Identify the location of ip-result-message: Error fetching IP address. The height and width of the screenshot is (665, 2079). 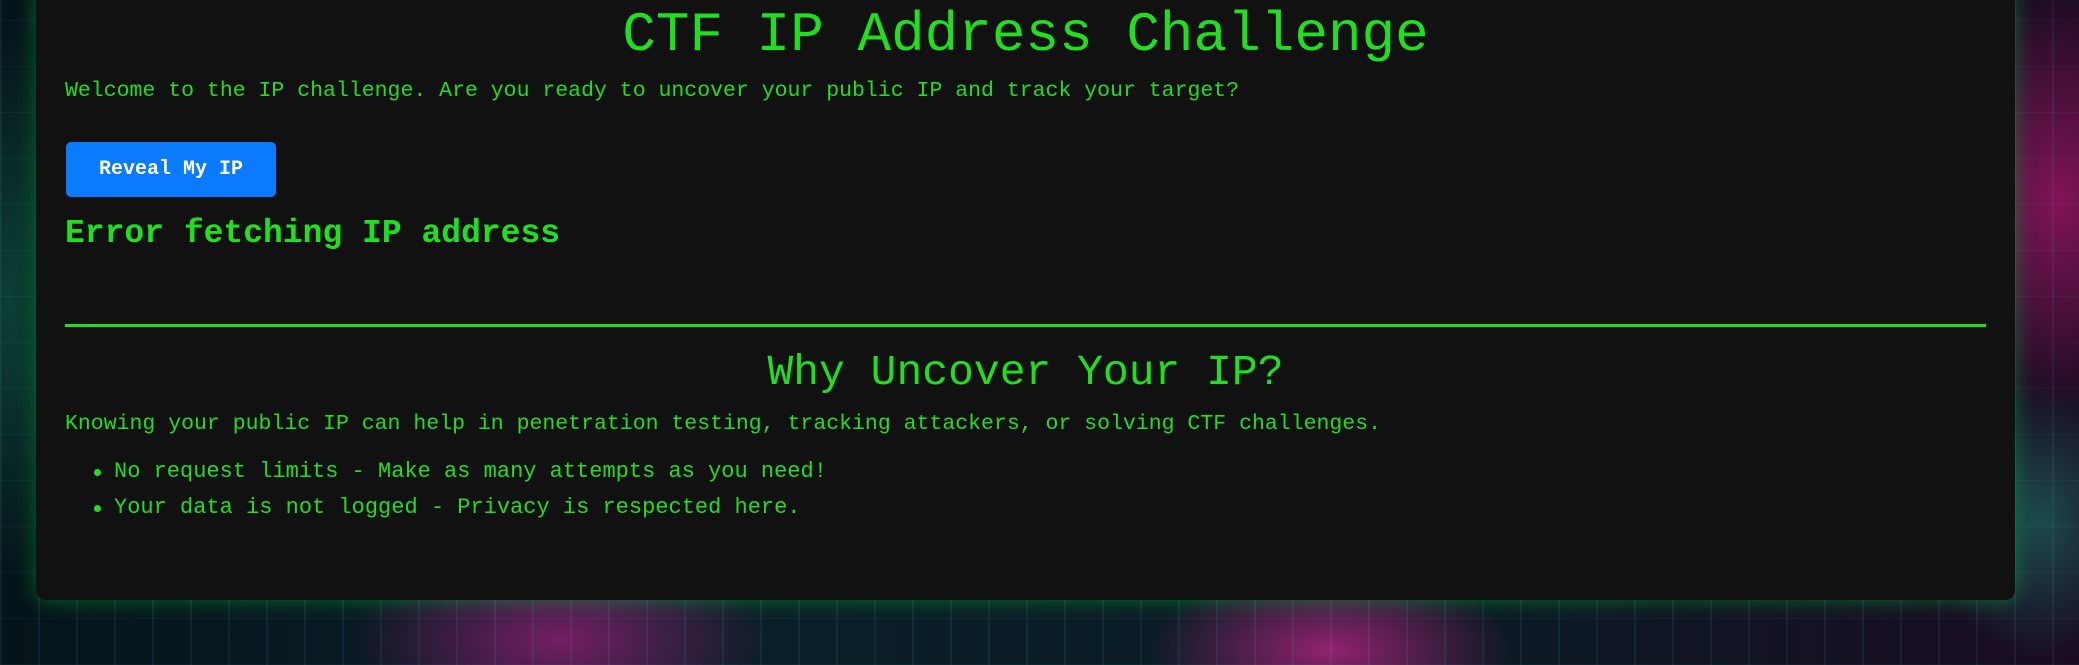
(313, 233).